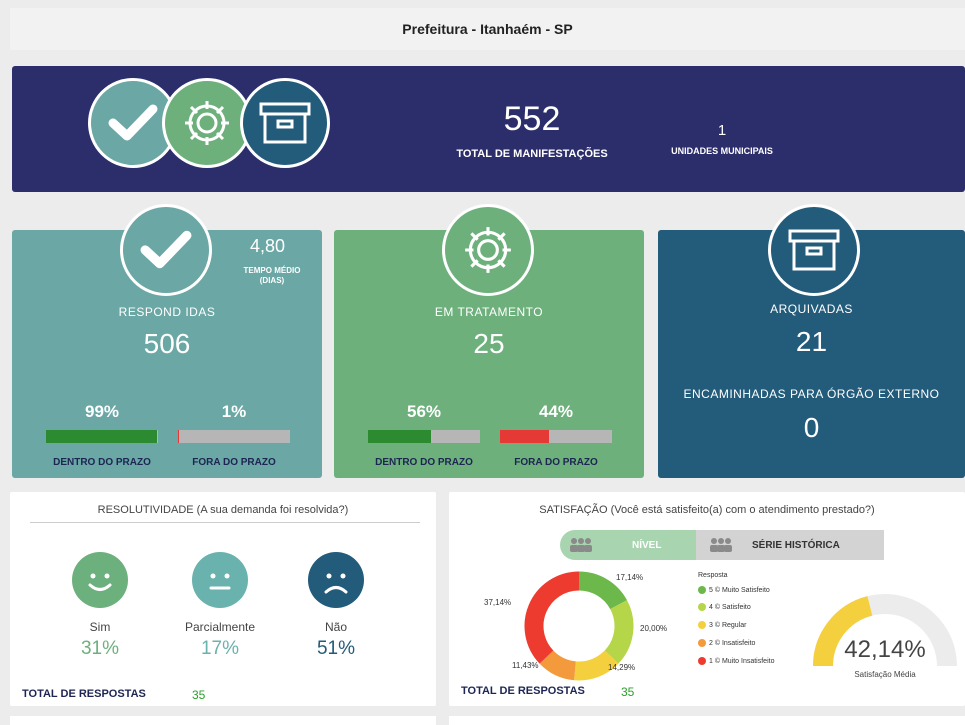 The height and width of the screenshot is (725, 965). What do you see at coordinates (84, 694) in the screenshot?
I see `total-responses-label: TOTAL DE RESPOSTAS` at bounding box center [84, 694].